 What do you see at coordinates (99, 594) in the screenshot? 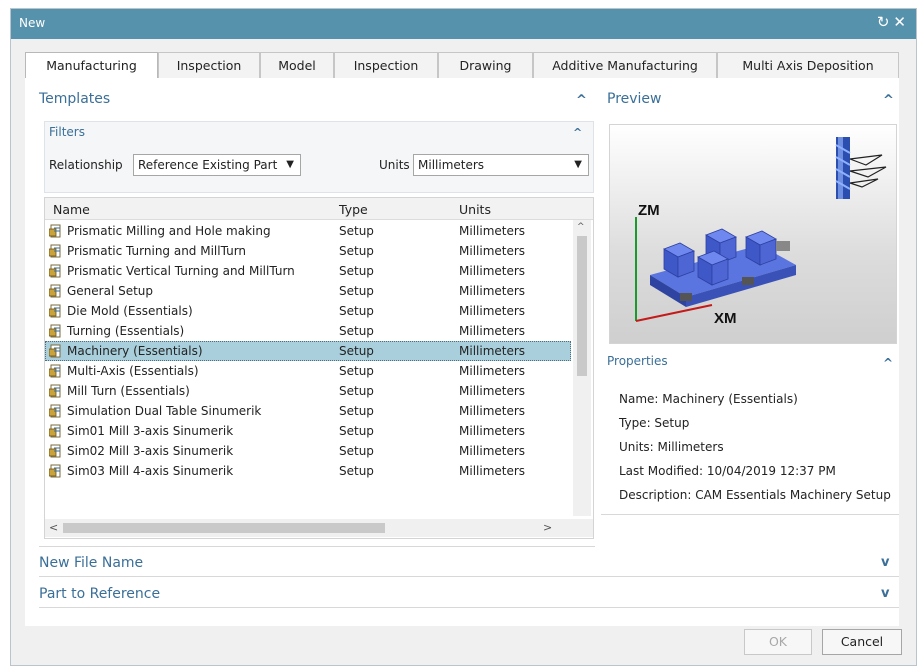
I see `part-to-reference-section: Part to Reference` at bounding box center [99, 594].